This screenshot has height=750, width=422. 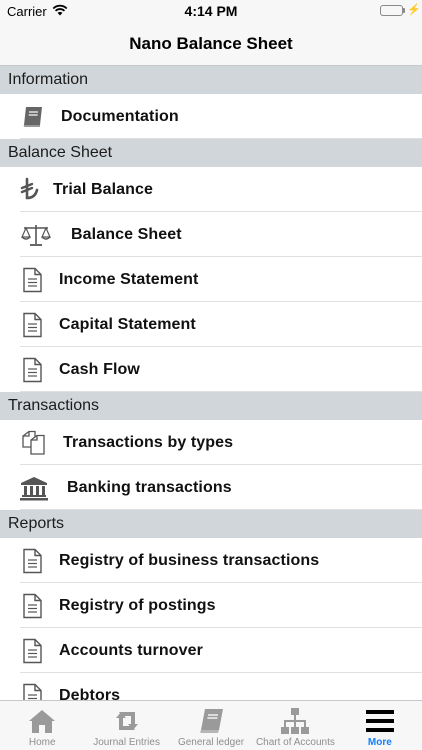 I want to click on clock: 4:14 PM, so click(x=211, y=11).